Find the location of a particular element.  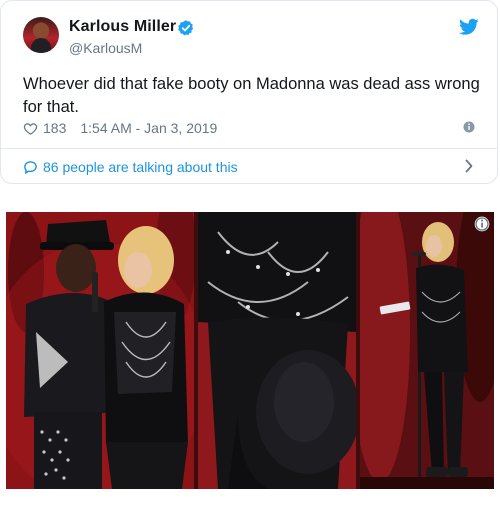

conversation-link: 86 people are talking about this is located at coordinates (252, 167).